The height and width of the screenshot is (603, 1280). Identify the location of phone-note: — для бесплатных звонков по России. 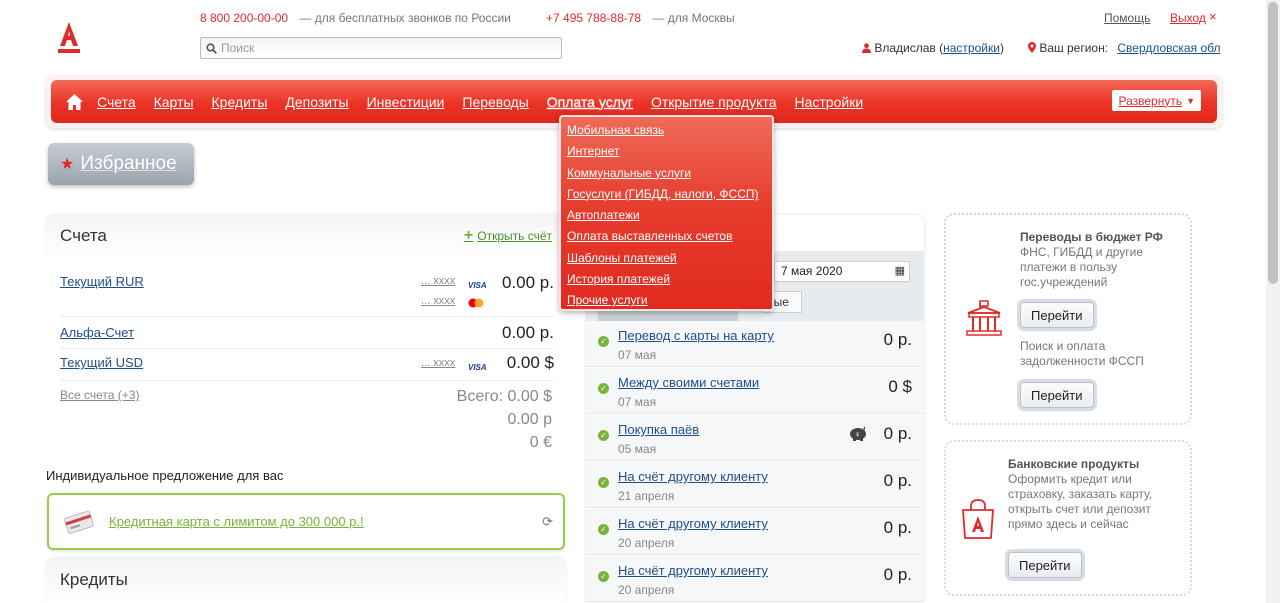
(405, 18).